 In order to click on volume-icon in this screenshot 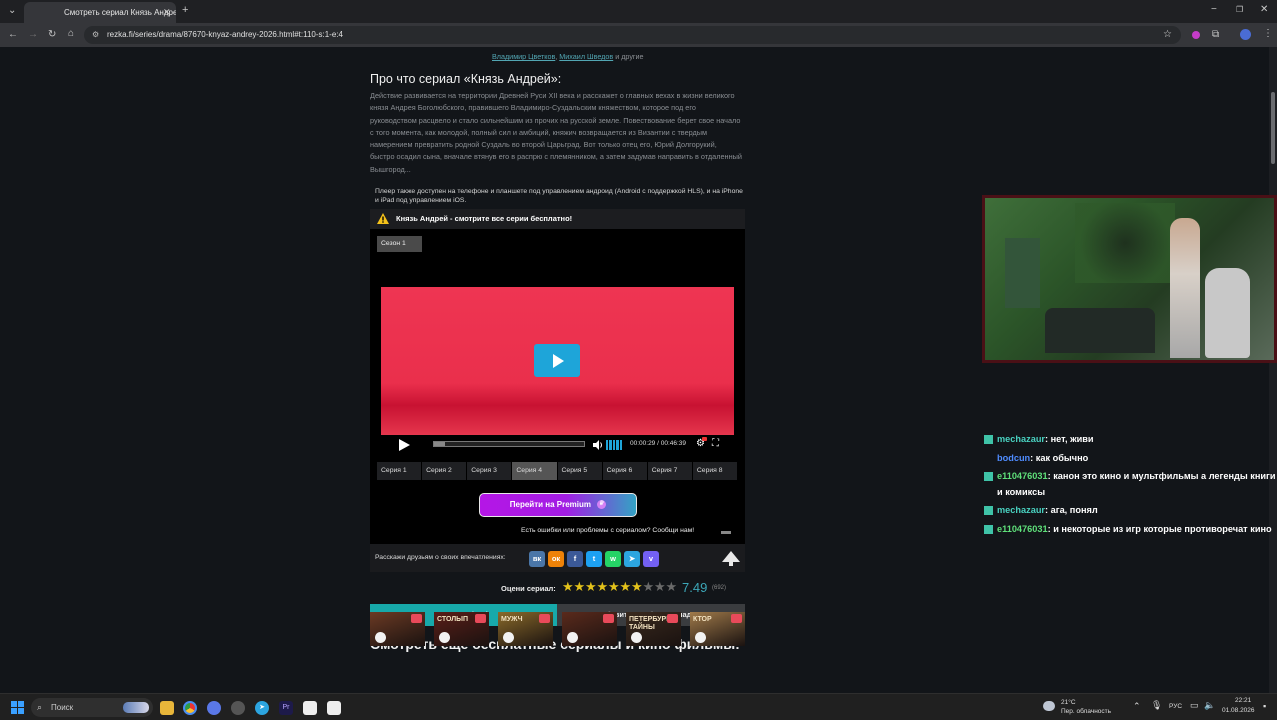, I will do `click(598, 445)`.